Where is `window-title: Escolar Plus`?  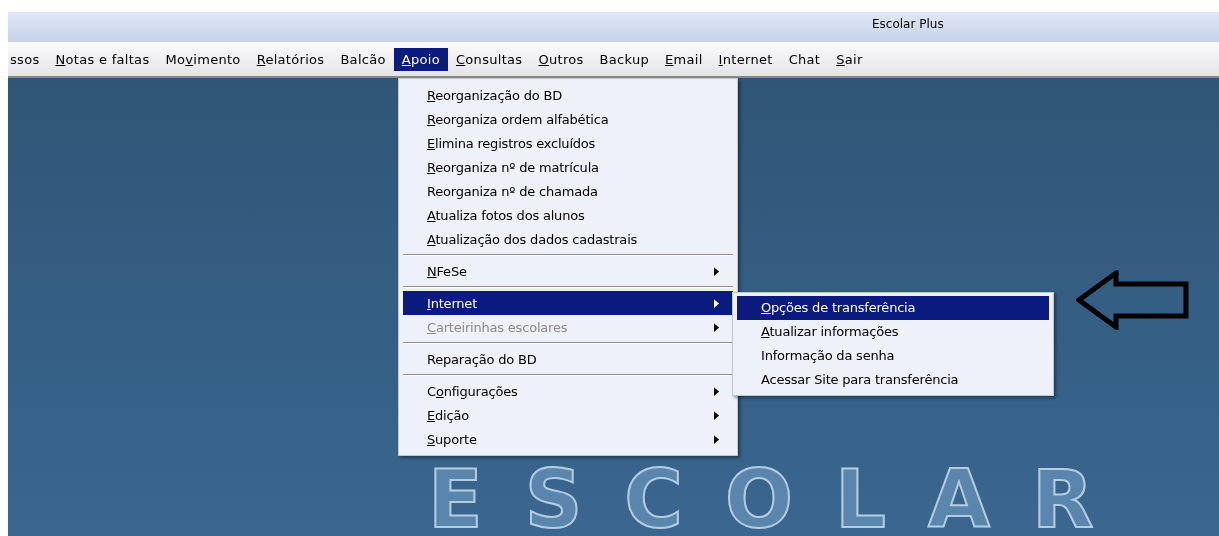 window-title: Escolar Plus is located at coordinates (908, 24).